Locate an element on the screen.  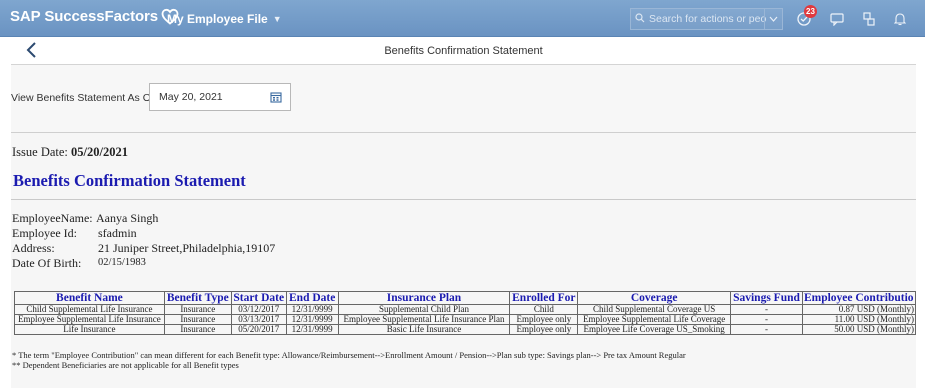
sap-successfactors-logo: SAP SuccessFactors is located at coordinates (94, 16).